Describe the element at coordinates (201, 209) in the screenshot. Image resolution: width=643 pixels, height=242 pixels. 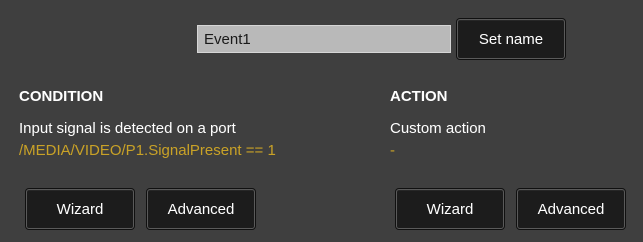
I see `condition-advanced-button: Advanced` at that location.